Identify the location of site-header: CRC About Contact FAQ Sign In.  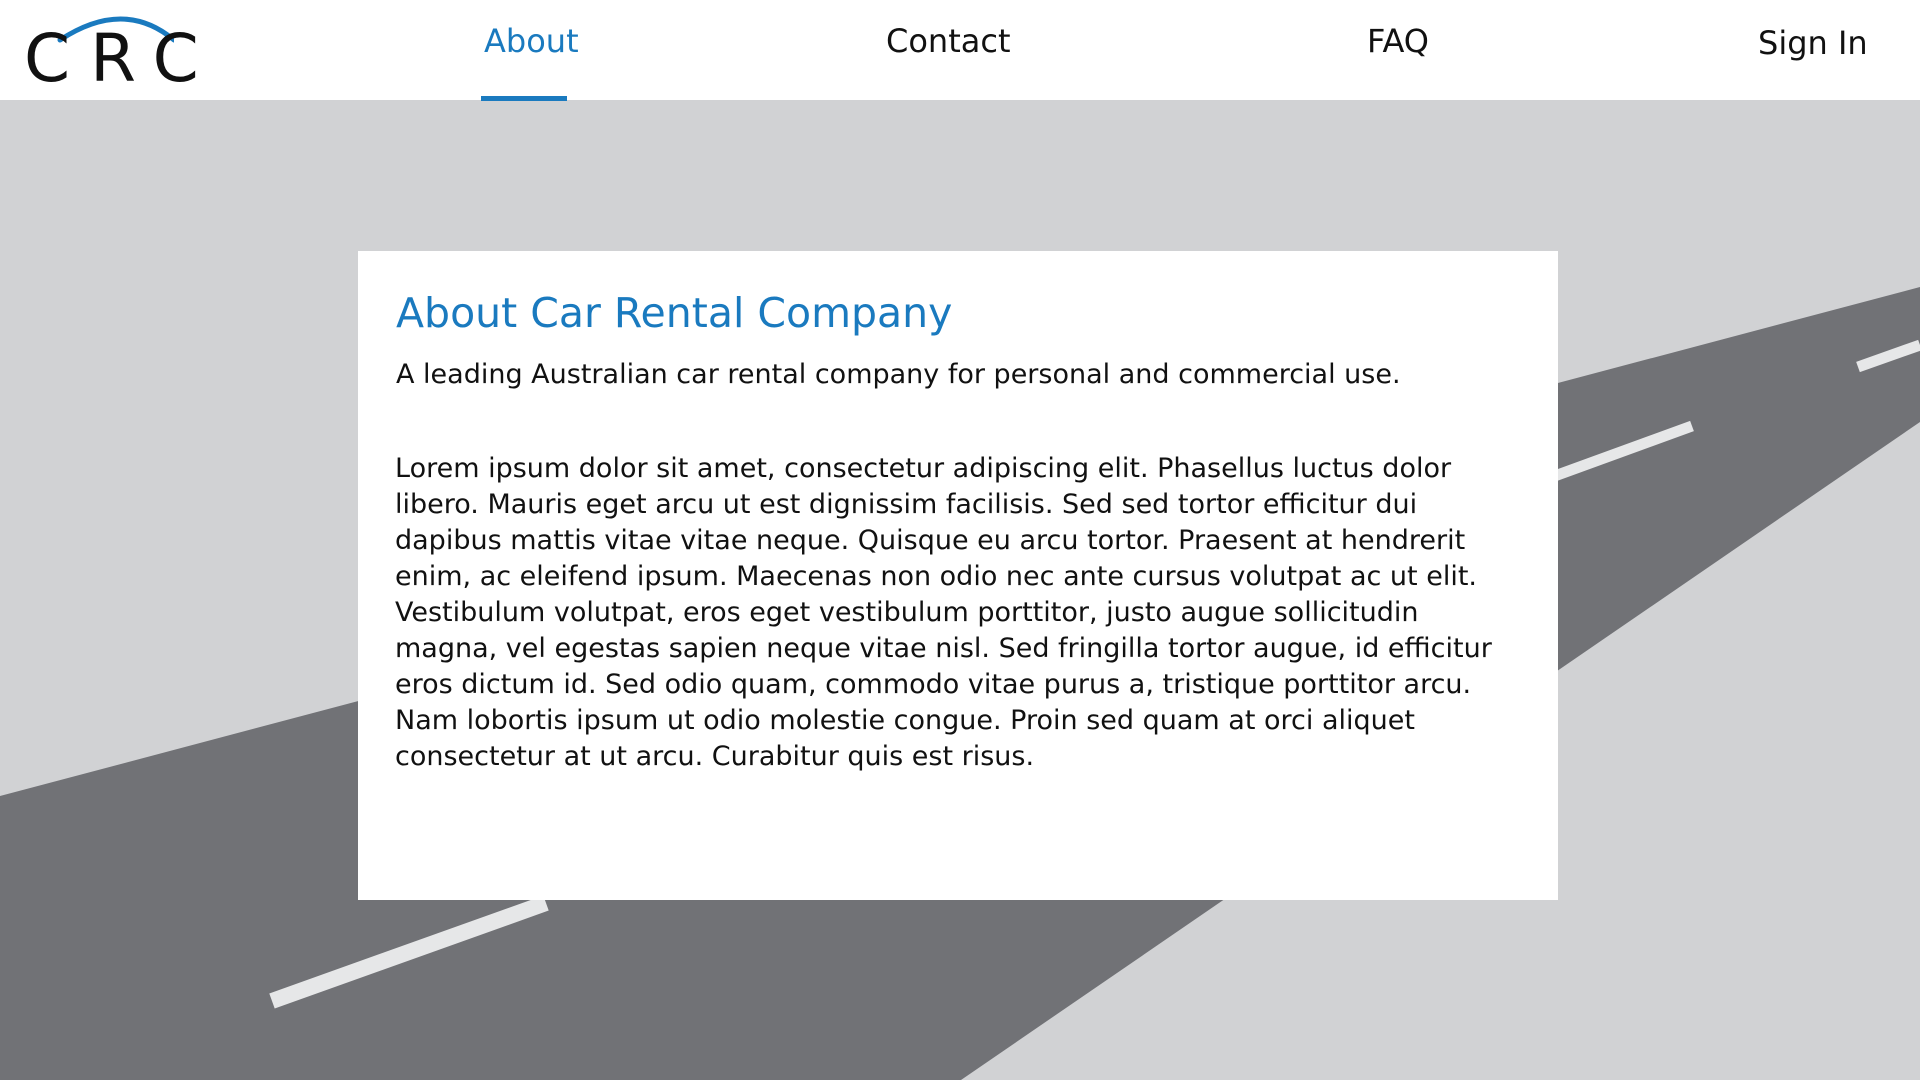
(960, 50).